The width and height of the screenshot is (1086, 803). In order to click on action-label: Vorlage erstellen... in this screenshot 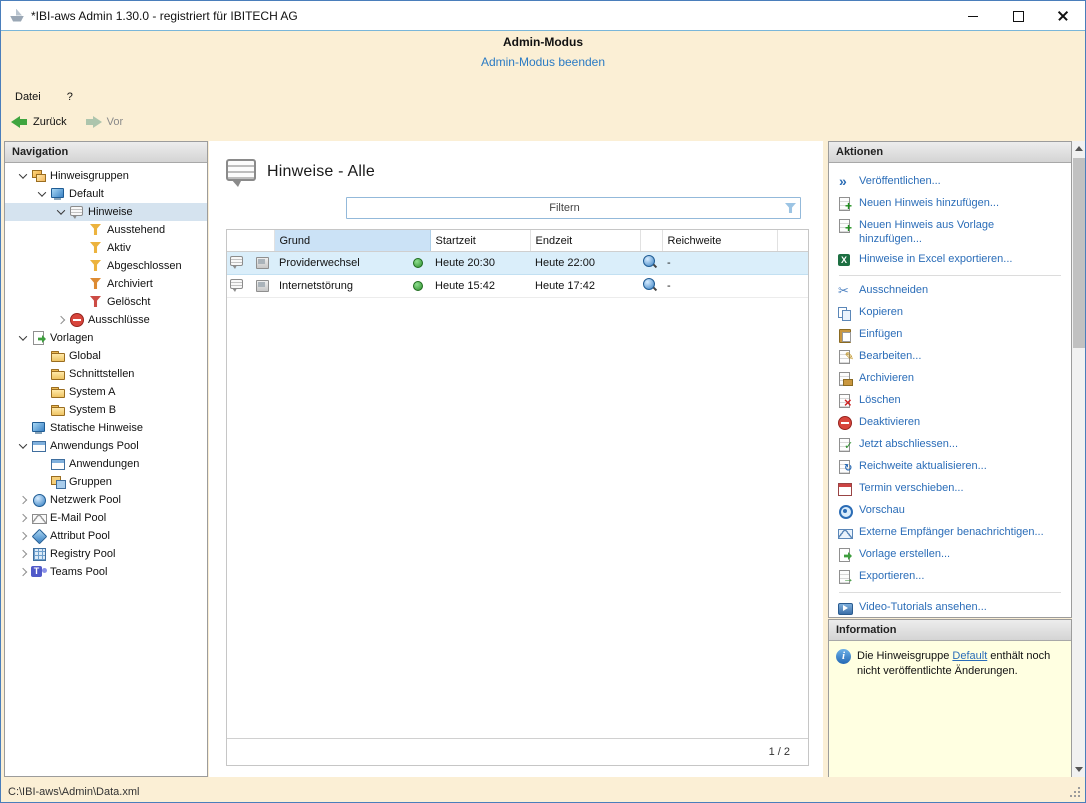, I will do `click(905, 554)`.